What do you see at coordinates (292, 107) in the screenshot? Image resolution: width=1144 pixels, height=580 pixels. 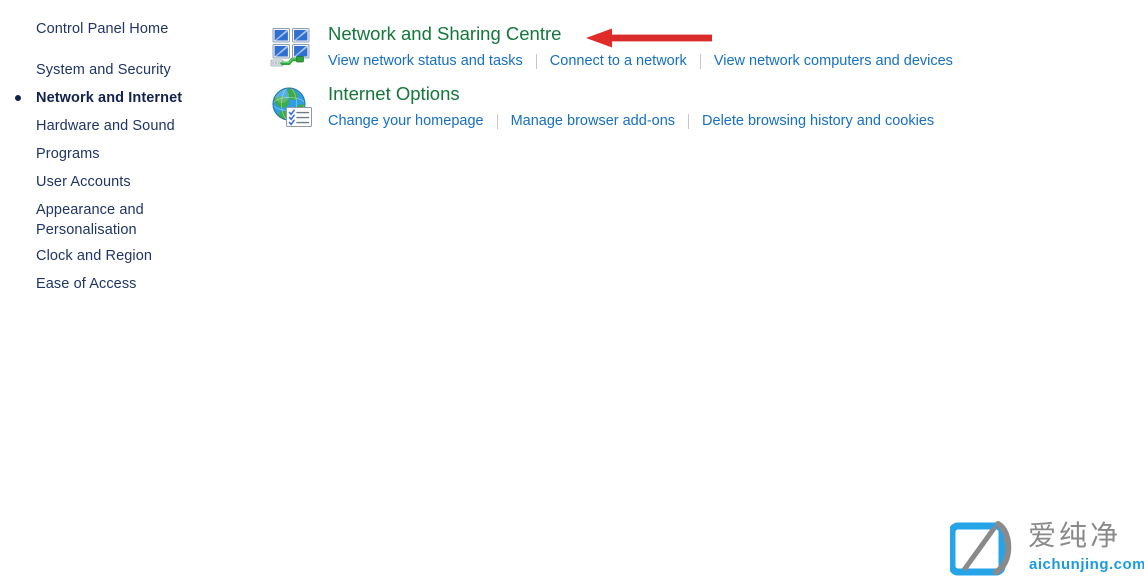 I see `internet-options-globe-icon` at bounding box center [292, 107].